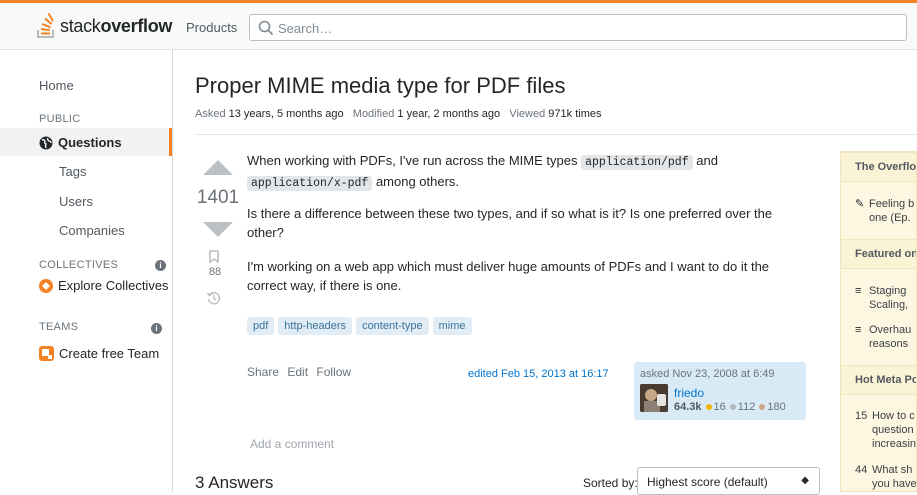 Image resolution: width=917 pixels, height=495 pixels. I want to click on title-divider, so click(556, 134).